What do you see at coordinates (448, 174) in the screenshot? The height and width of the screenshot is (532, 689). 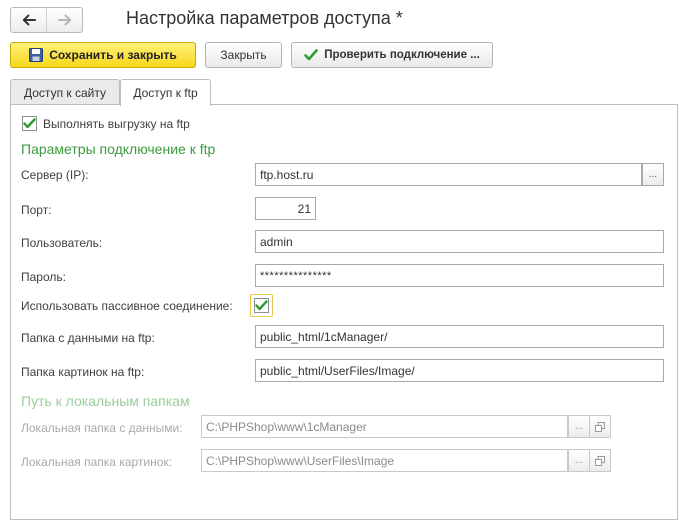 I see `server-input: ftp.host.ru` at bounding box center [448, 174].